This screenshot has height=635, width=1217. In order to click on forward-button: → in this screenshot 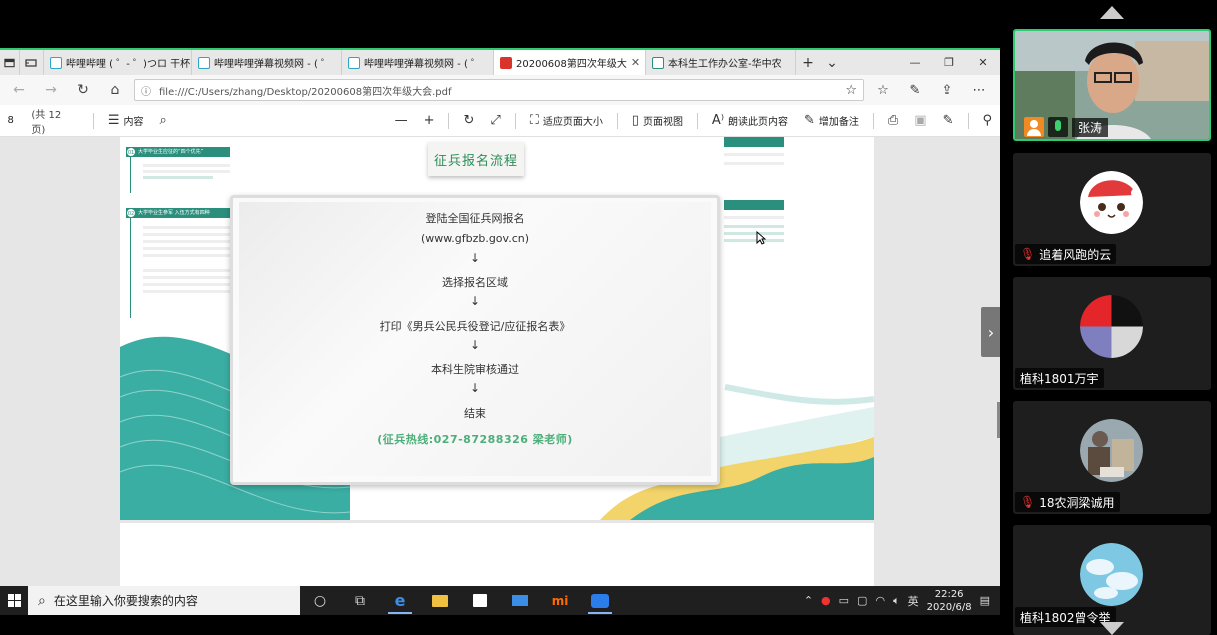, I will do `click(51, 90)`.